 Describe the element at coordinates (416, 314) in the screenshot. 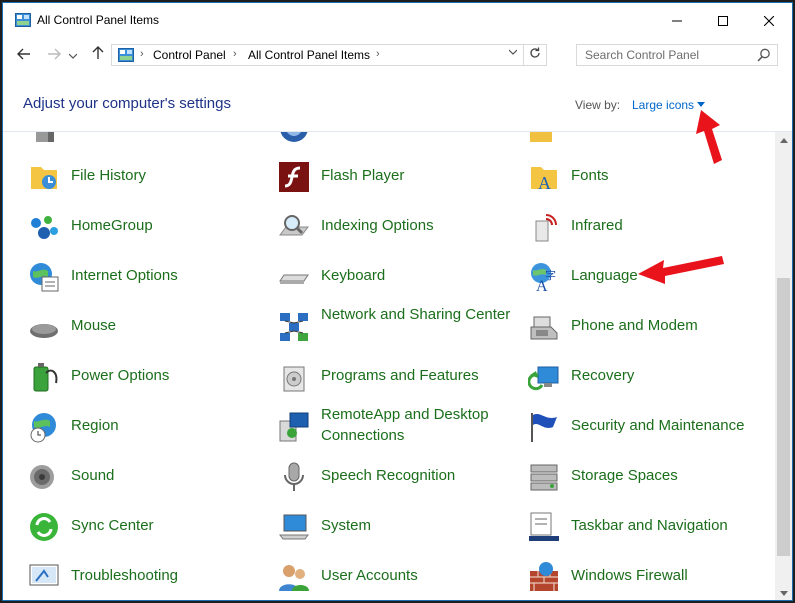

I see `item-label: Network and Sharing Center` at that location.